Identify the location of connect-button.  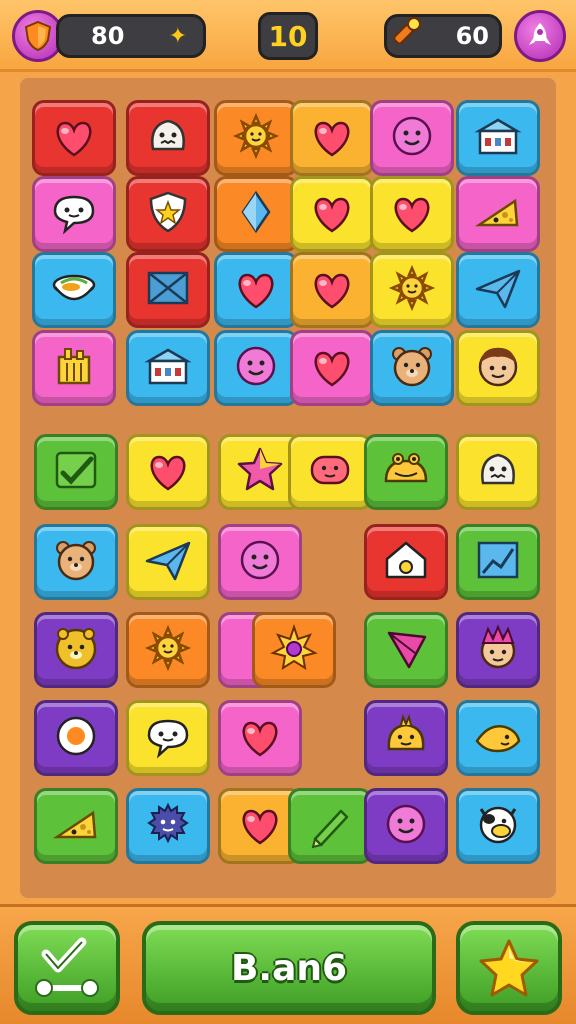
(67, 968).